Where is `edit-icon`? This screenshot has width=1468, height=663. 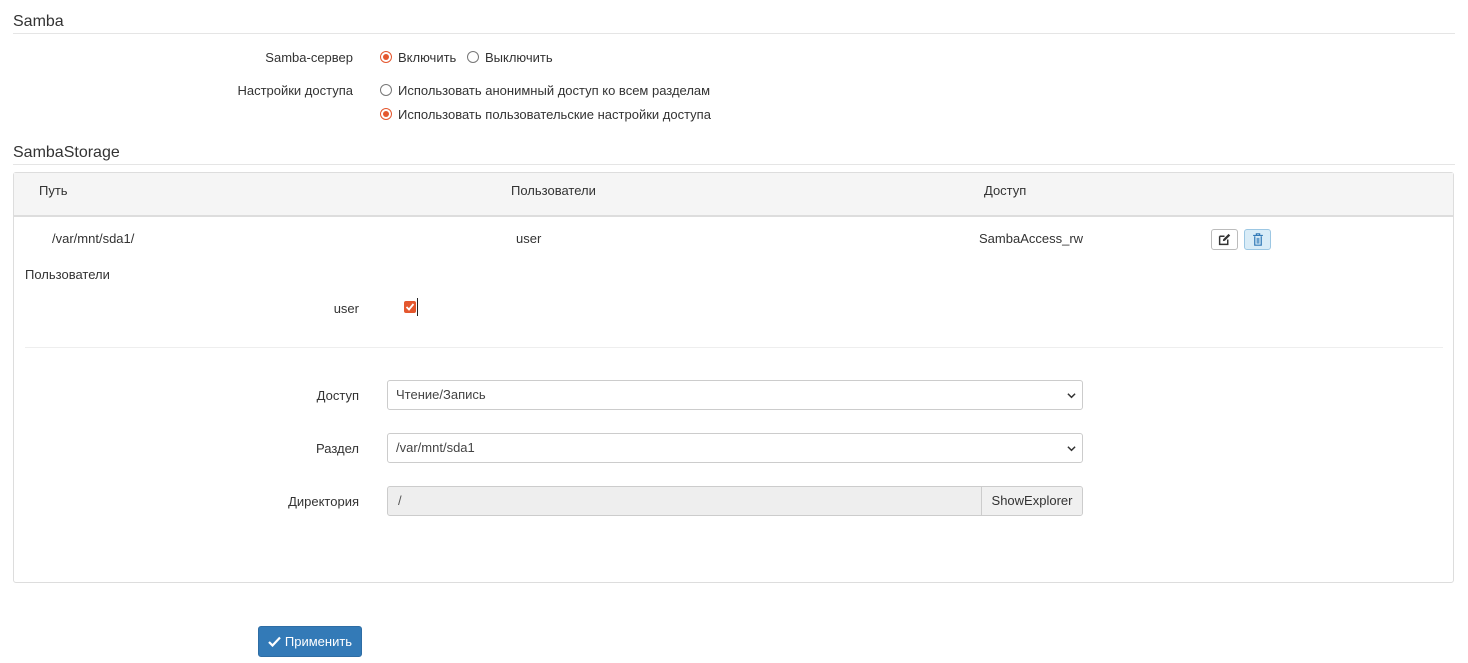 edit-icon is located at coordinates (1224, 239).